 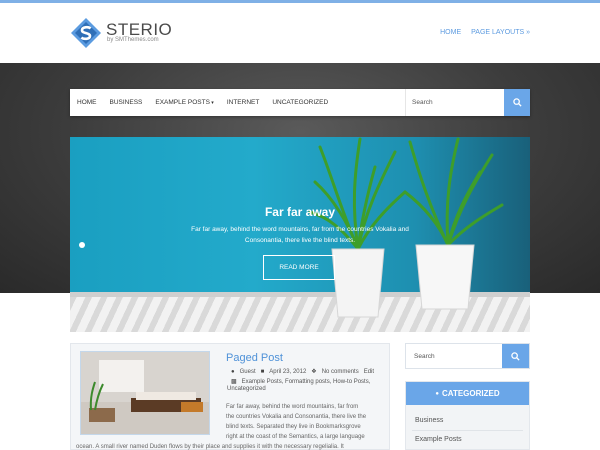 I want to click on nav-item-business: BUSINESS, so click(x=126, y=102).